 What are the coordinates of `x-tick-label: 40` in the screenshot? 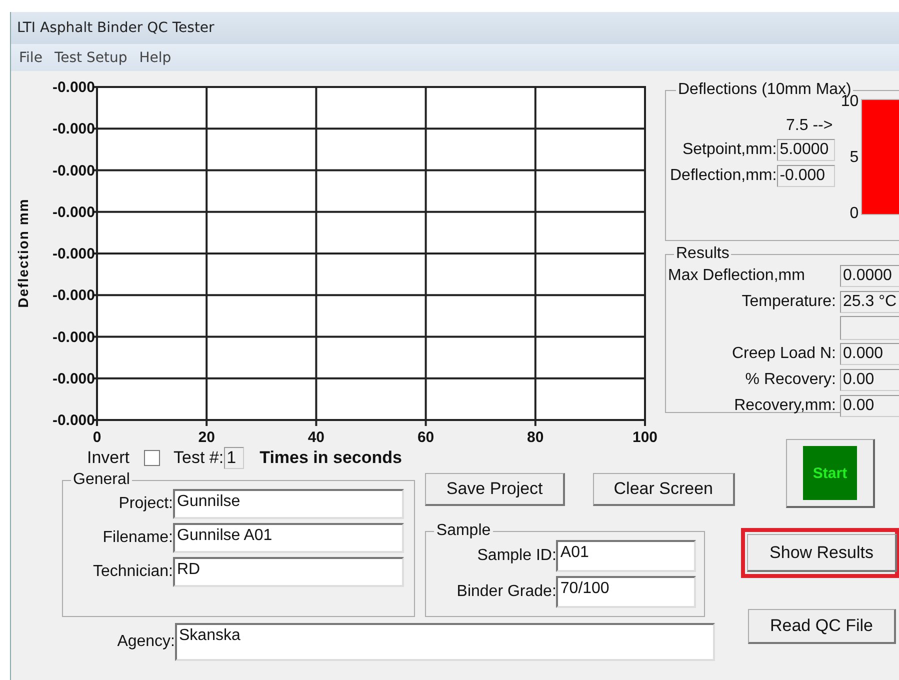 It's located at (316, 437).